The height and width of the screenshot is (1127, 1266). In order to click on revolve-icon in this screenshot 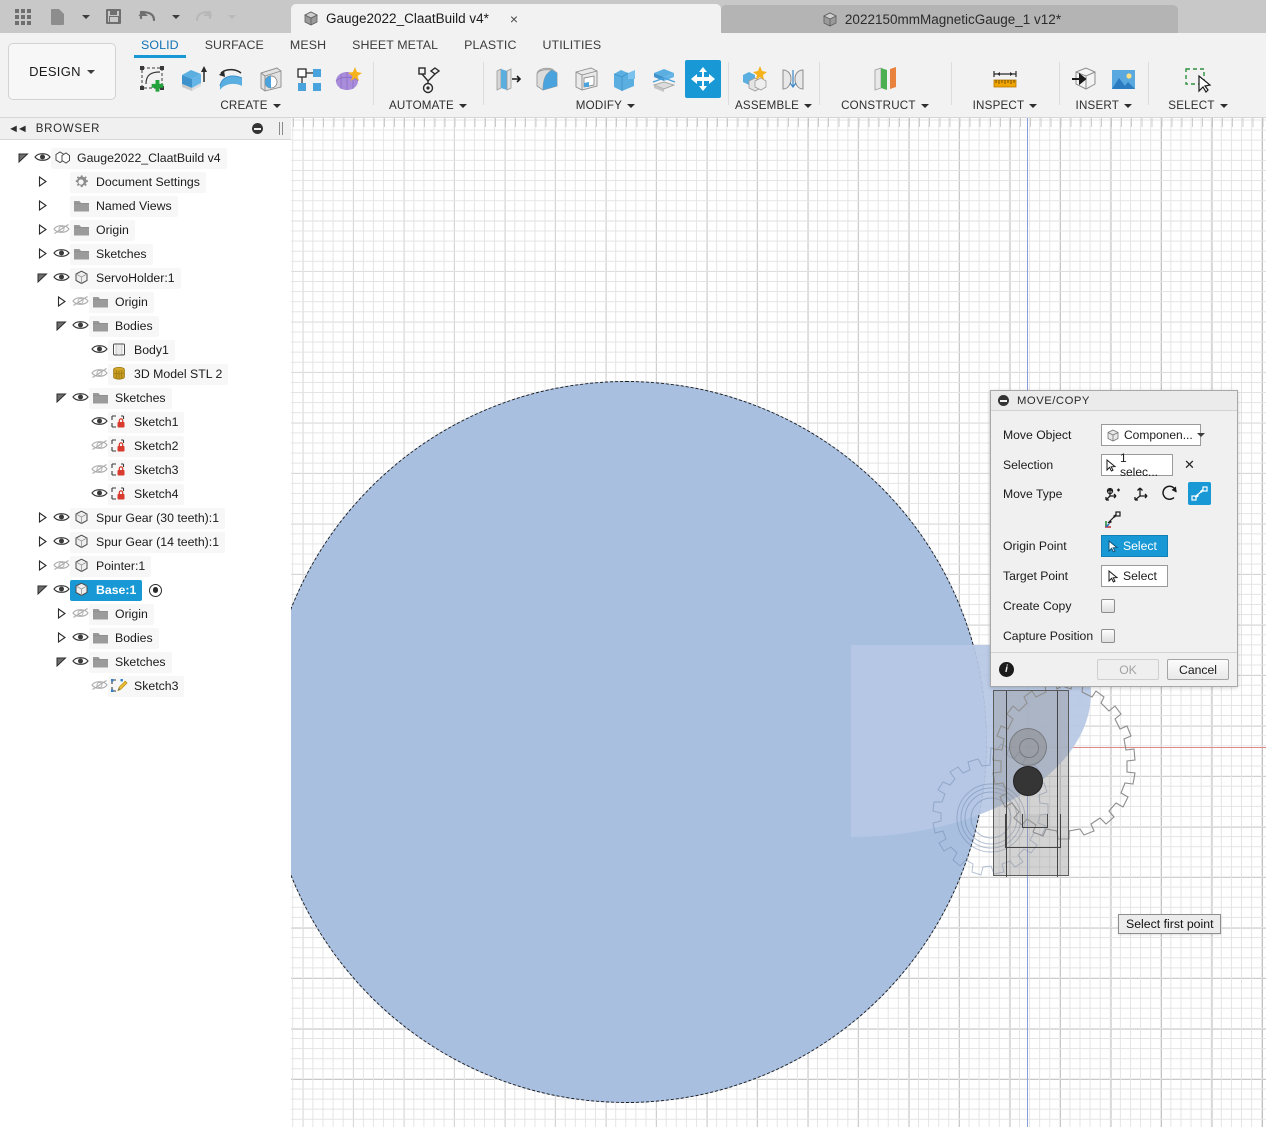, I will do `click(231, 79)`.